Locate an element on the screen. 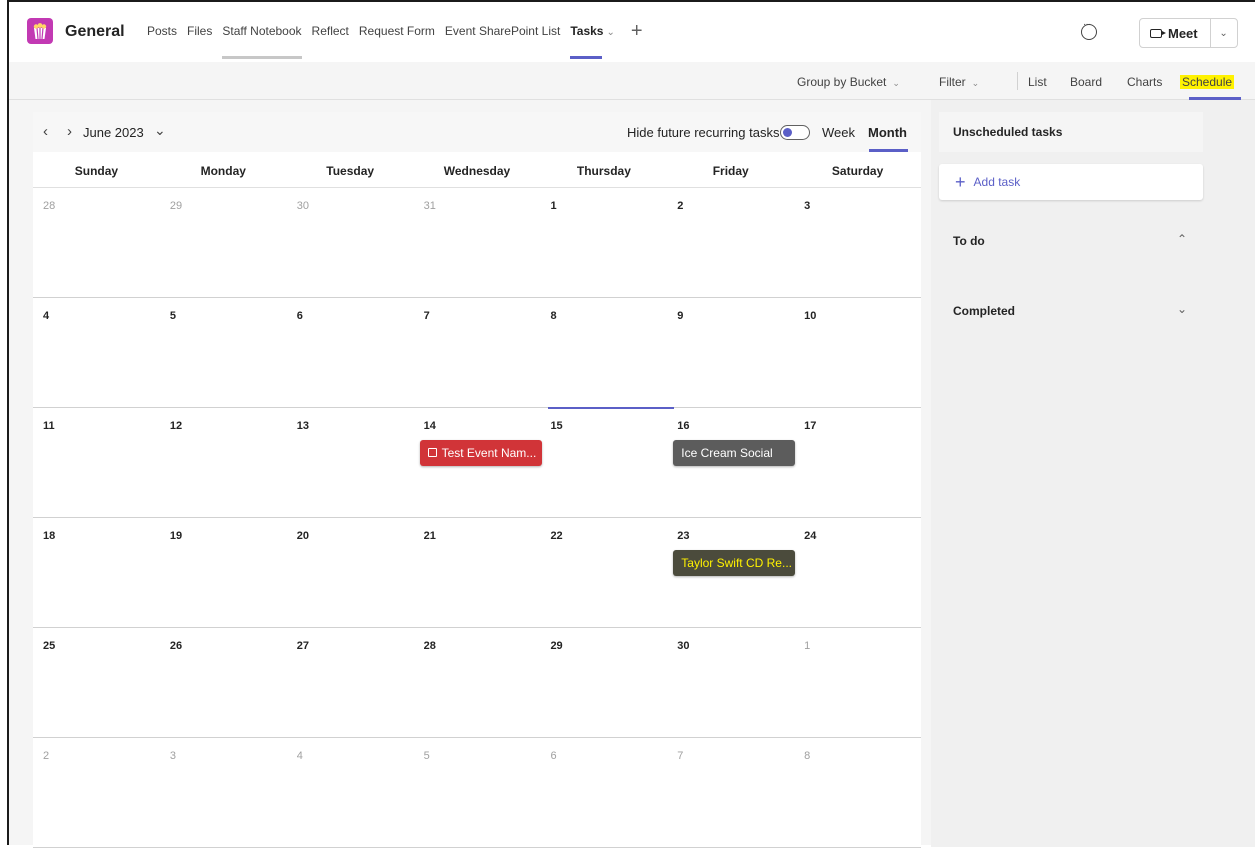  schedule-view-tab: Schedule is located at coordinates (1207, 82).